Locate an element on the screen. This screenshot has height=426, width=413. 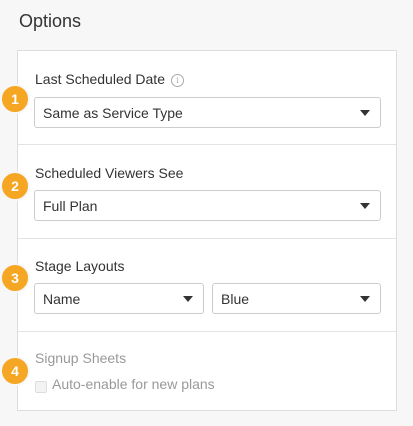
stage-layouts-sort-select: Name is located at coordinates (119, 298).